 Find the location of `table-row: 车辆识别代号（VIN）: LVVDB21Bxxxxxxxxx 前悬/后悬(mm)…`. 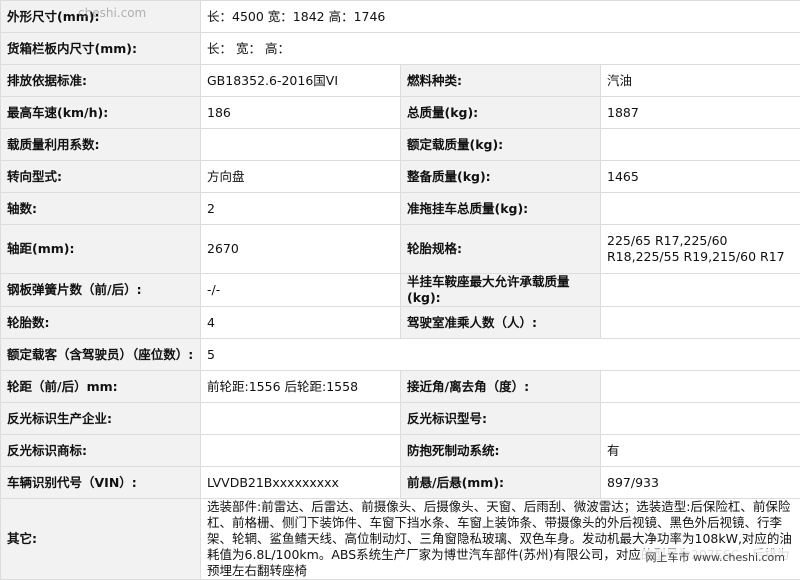

table-row: 车辆识别代号（VIN）: LVVDB21Bxxxxxxxxx 前悬/后悬(mm)… is located at coordinates (400, 483).